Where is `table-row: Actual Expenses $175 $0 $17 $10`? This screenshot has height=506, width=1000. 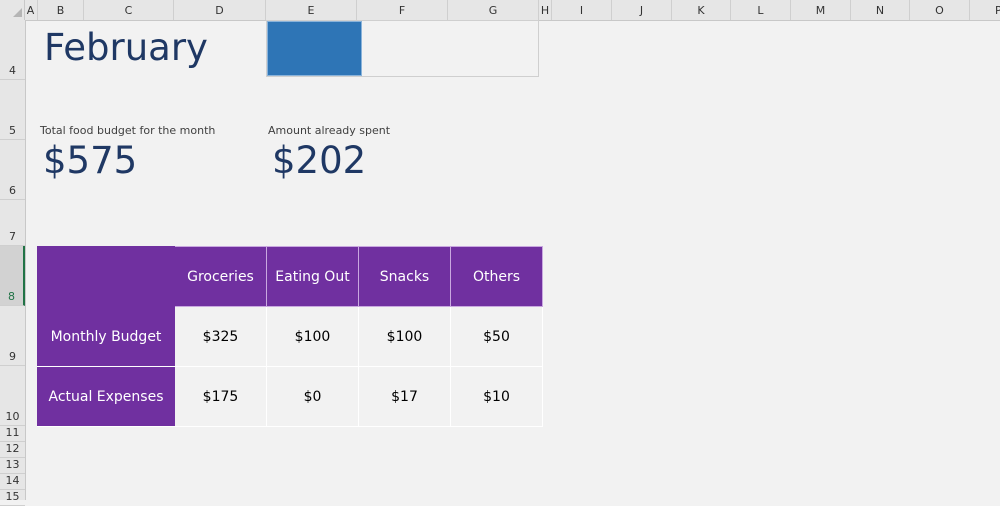 table-row: Actual Expenses $175 $0 $17 $10 is located at coordinates (290, 396).